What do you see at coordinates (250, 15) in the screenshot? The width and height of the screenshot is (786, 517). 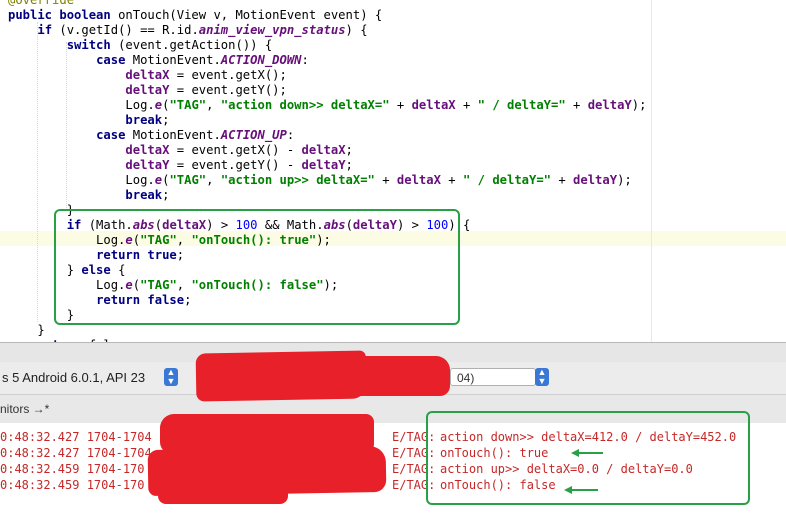 I see `code-token: onTouch(View v, MotionEvent event) {` at bounding box center [250, 15].